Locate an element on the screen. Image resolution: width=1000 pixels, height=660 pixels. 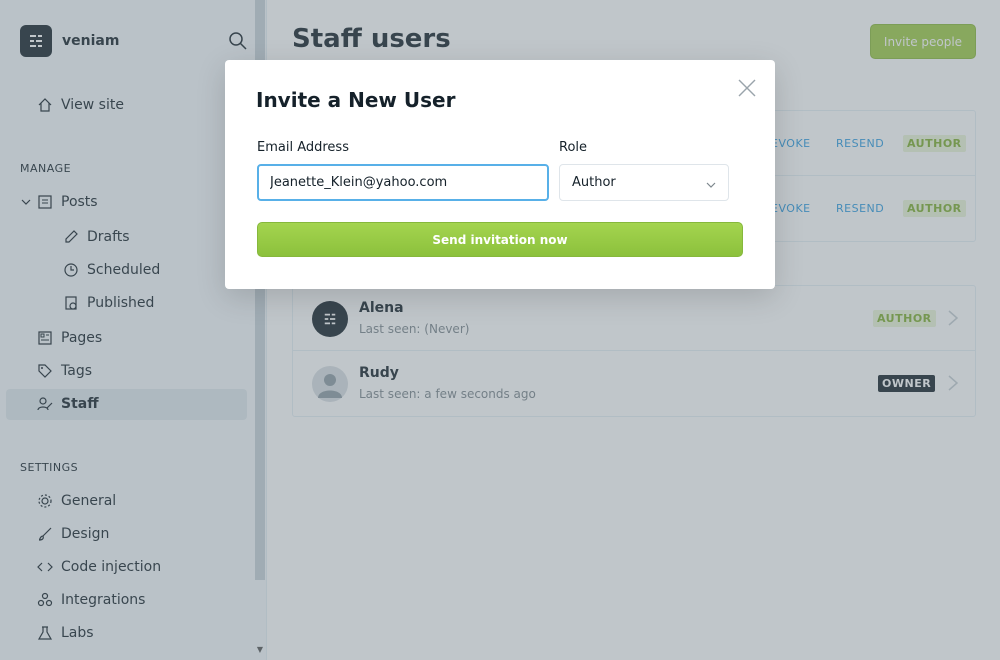
send-invitation-button: Send invitation now is located at coordinates (500, 239).